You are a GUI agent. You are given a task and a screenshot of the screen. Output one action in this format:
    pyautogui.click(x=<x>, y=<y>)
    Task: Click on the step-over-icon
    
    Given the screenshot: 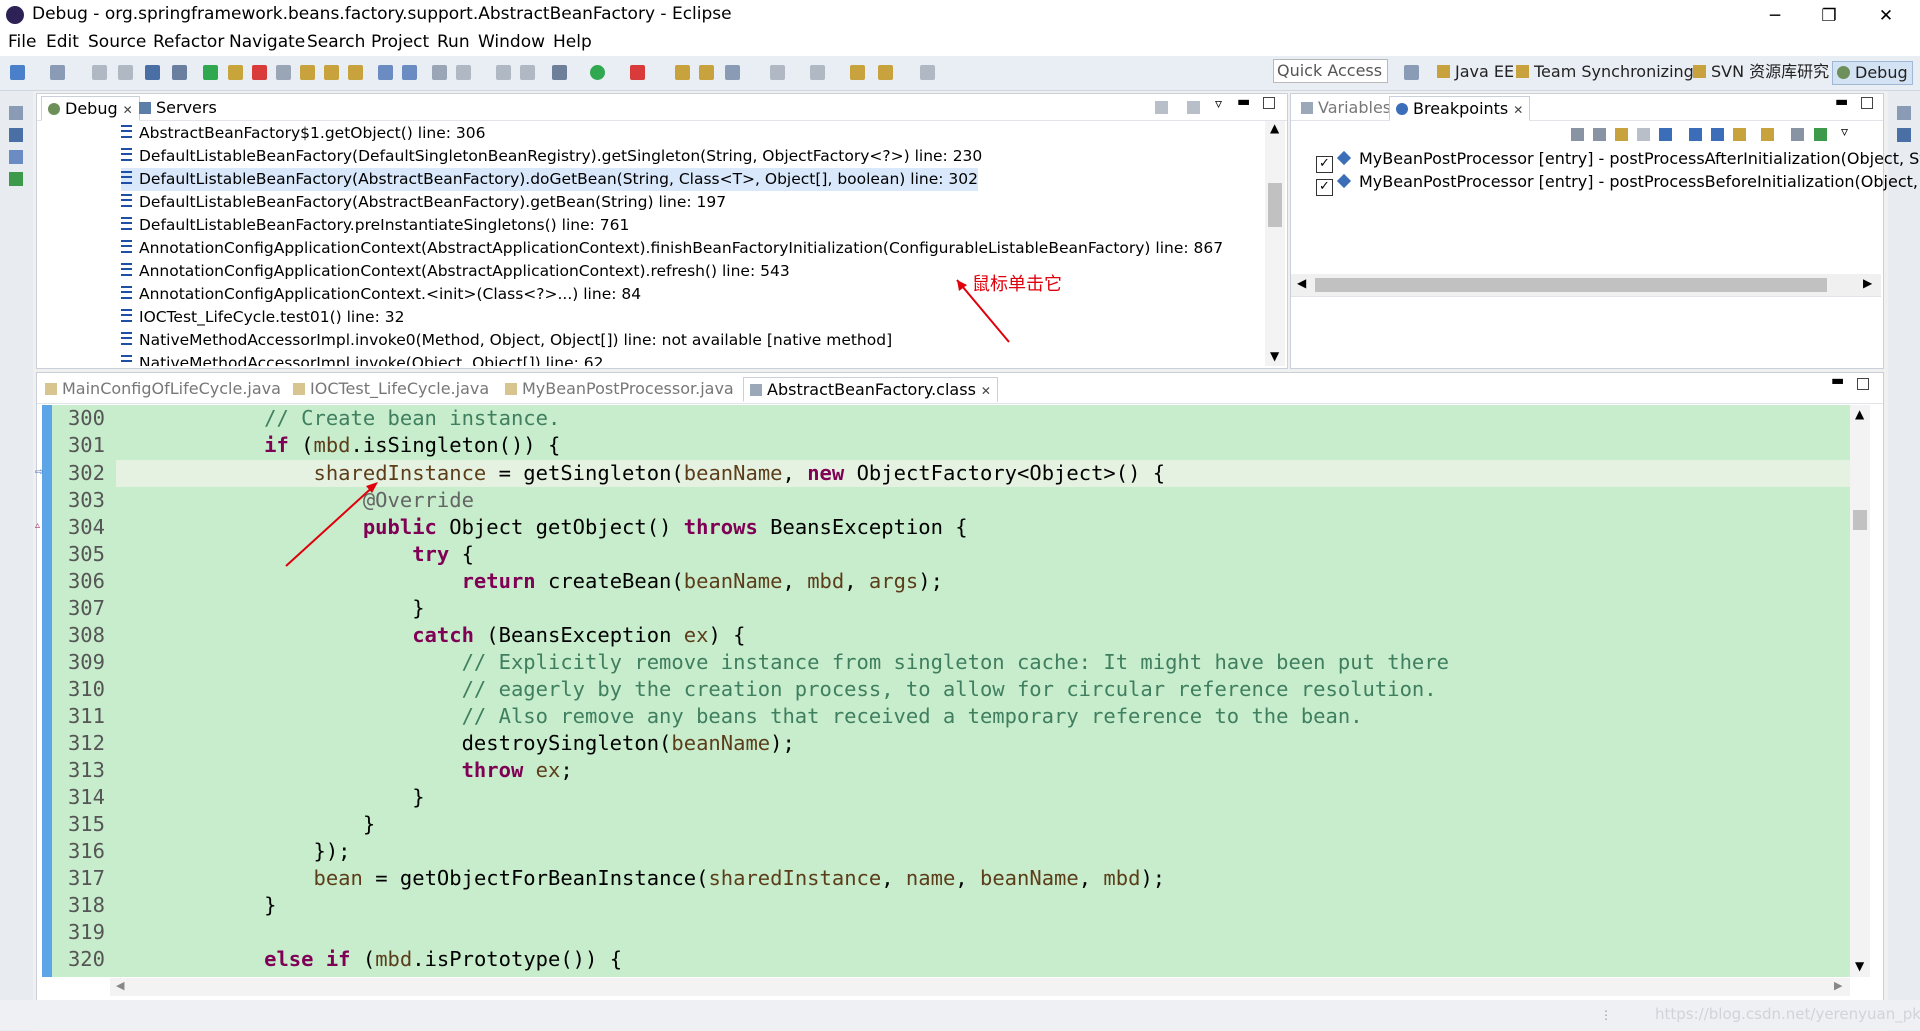 What is the action you would take?
    pyautogui.click(x=331, y=72)
    